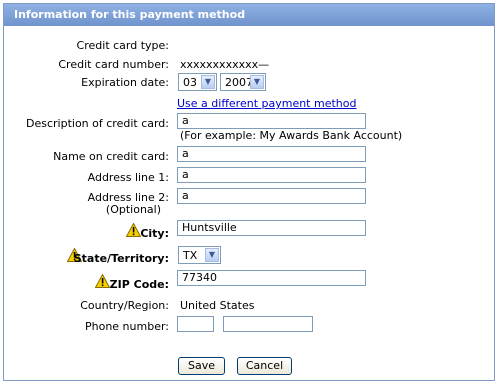 Image resolution: width=500 pixels, height=387 pixels. What do you see at coordinates (122, 45) in the screenshot?
I see `card-type-label: Credit card type:` at bounding box center [122, 45].